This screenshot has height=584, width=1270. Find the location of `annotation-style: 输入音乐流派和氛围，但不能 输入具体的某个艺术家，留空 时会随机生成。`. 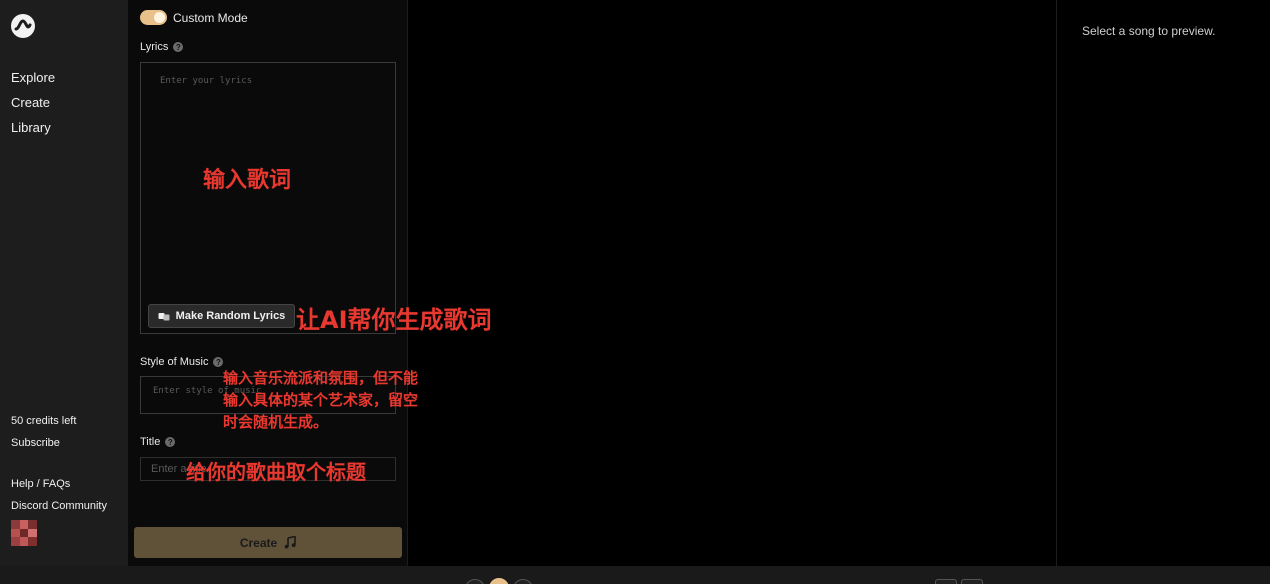

annotation-style: 输入音乐流派和氛围，但不能 输入具体的某个艺术家，留空 时会随机生成。 is located at coordinates (320, 400).